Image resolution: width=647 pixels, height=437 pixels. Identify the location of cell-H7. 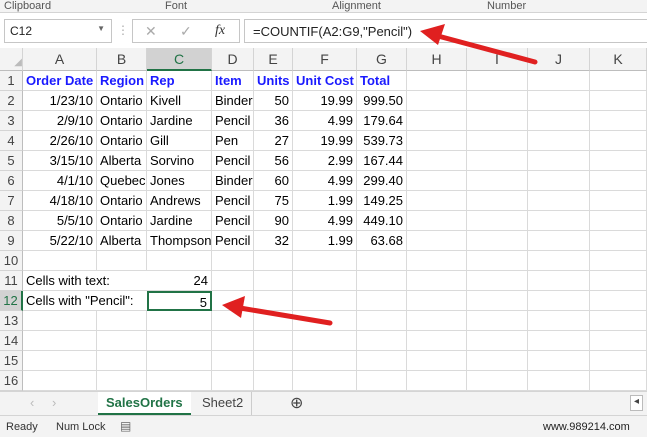
(437, 201).